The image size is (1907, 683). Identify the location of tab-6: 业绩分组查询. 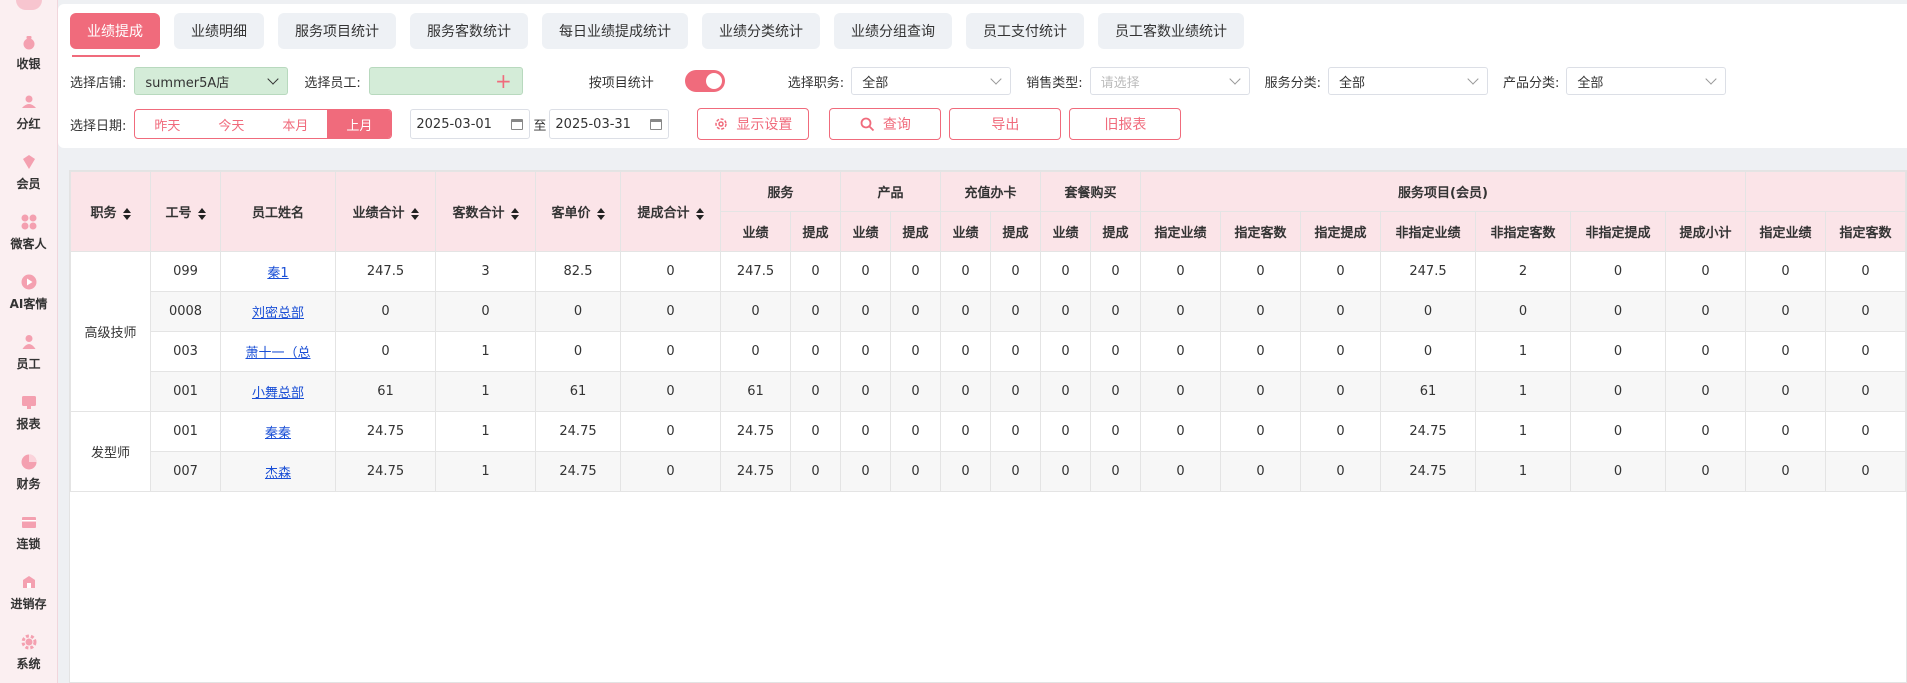
(893, 31).